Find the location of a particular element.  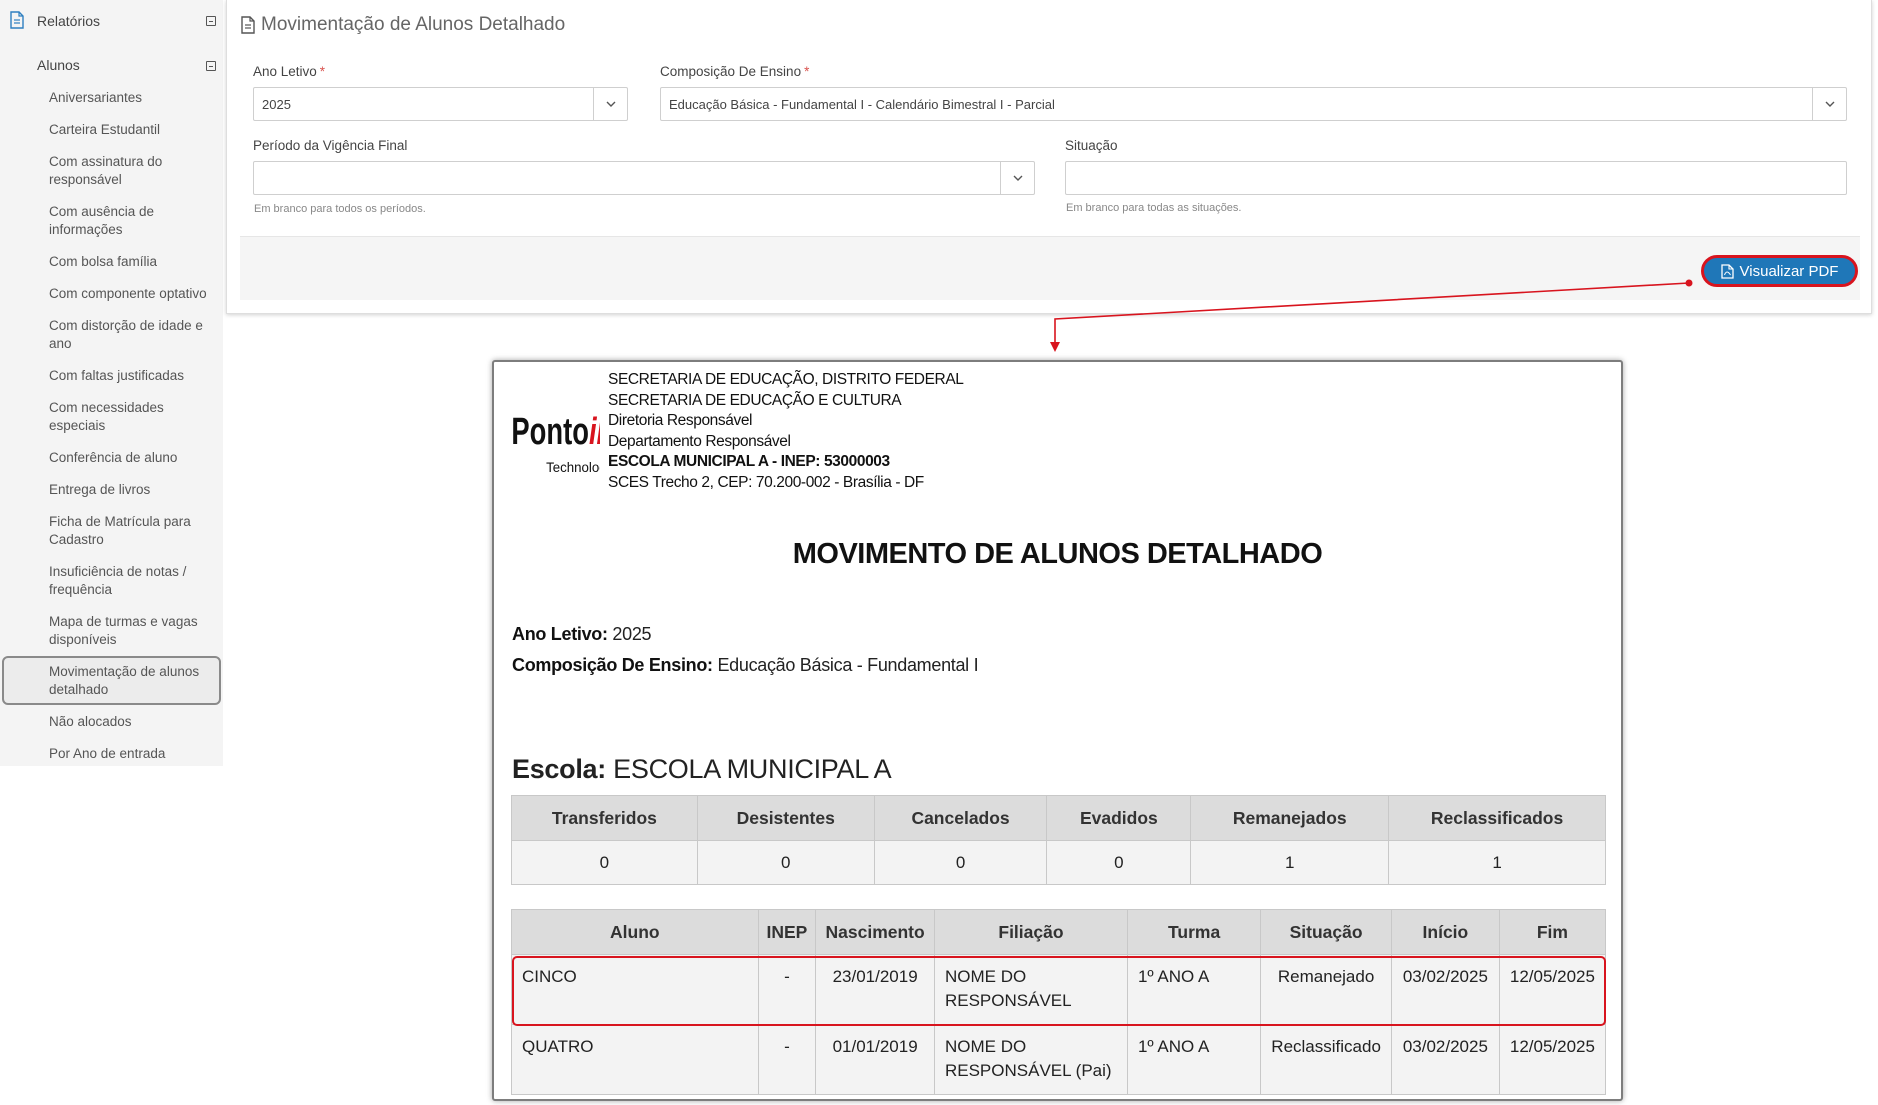

sidebar-item-ficha-matricula: Ficha de Matrícula para Cadastro is located at coordinates (133, 531).